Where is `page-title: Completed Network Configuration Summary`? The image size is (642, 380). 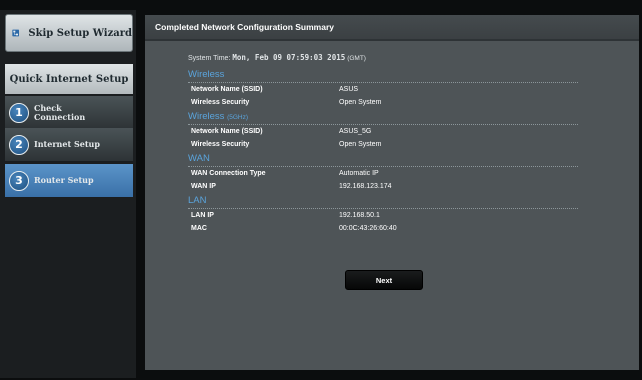
page-title: Completed Network Configuration Summary is located at coordinates (392, 28).